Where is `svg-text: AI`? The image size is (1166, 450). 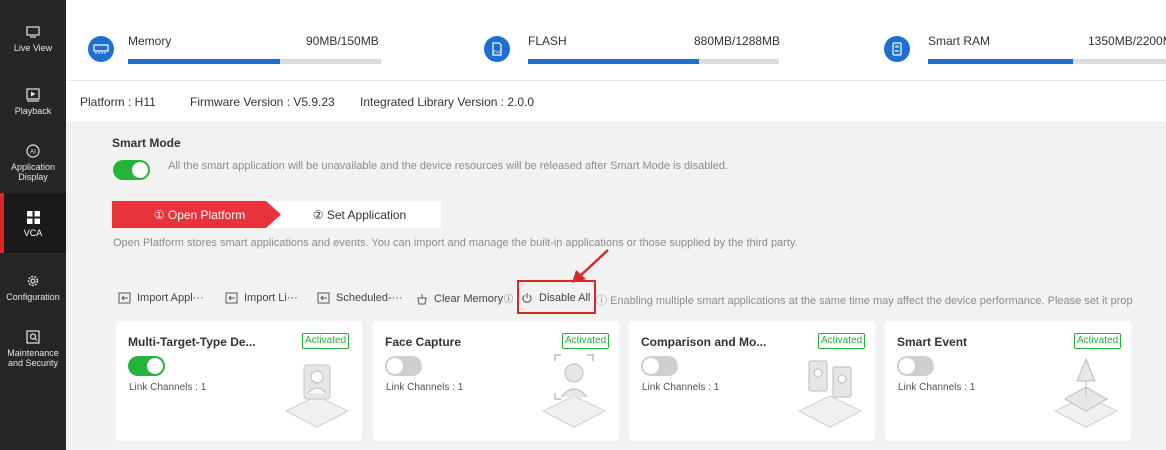
svg-text: AI is located at coordinates (33, 153).